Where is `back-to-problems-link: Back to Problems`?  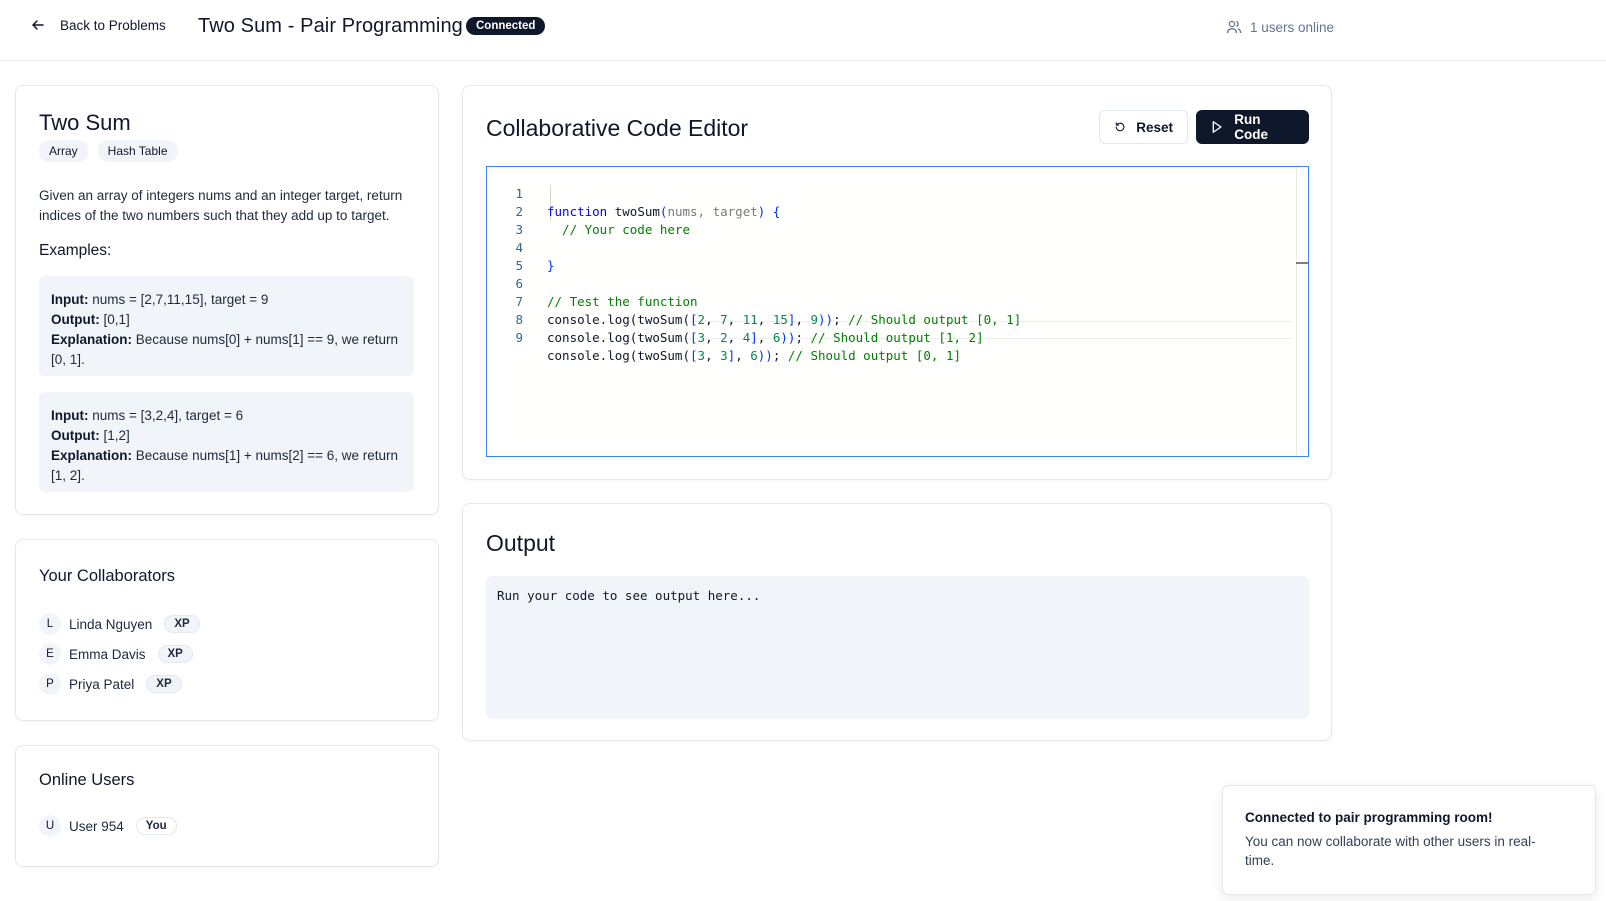 back-to-problems-link: Back to Problems is located at coordinates (98, 25).